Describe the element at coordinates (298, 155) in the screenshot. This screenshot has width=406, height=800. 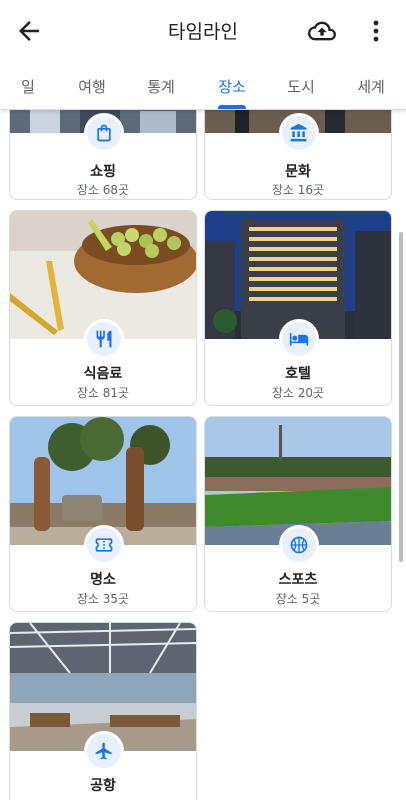
I see `category-card-culture: 문화 장소 16곳` at that location.